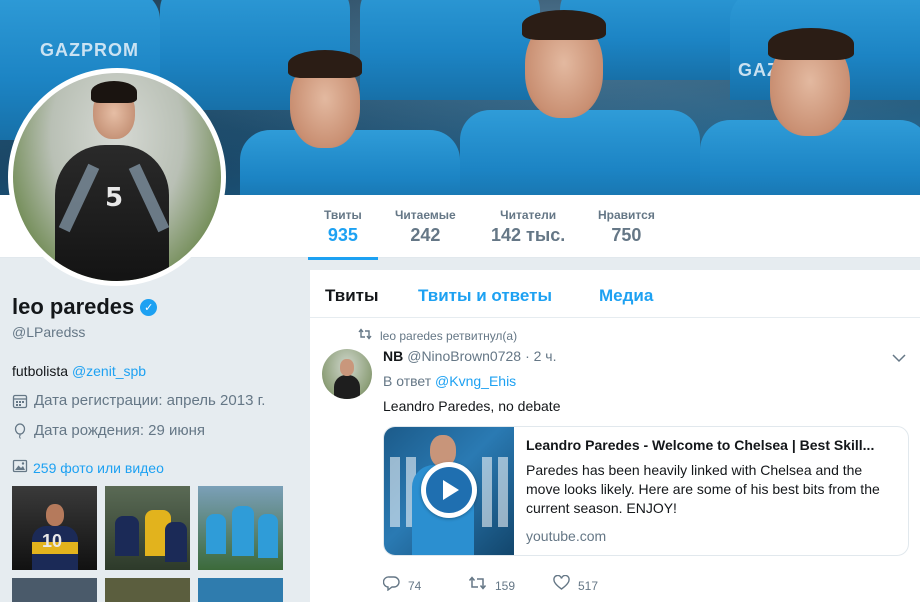 The height and width of the screenshot is (602, 920). What do you see at coordinates (152, 332) in the screenshot?
I see `profile-handle: @LParedss` at bounding box center [152, 332].